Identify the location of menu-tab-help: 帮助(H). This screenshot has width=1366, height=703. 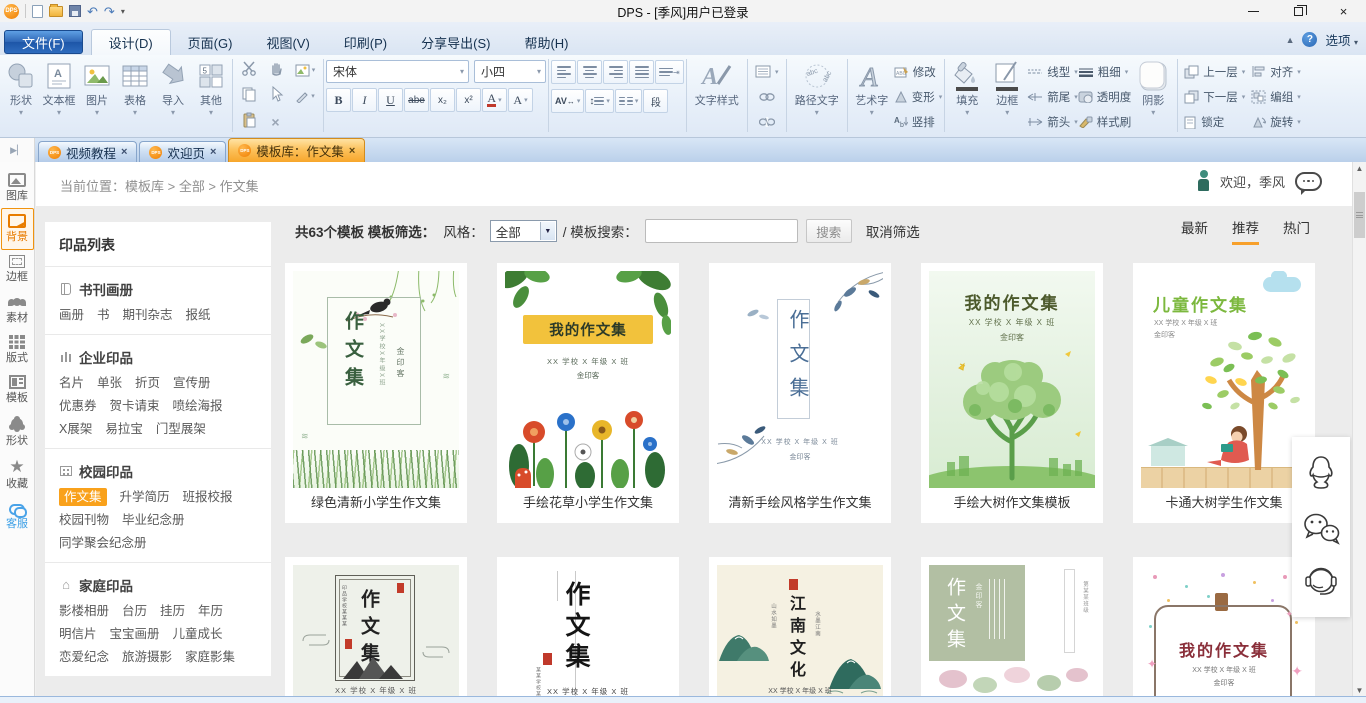
(546, 42).